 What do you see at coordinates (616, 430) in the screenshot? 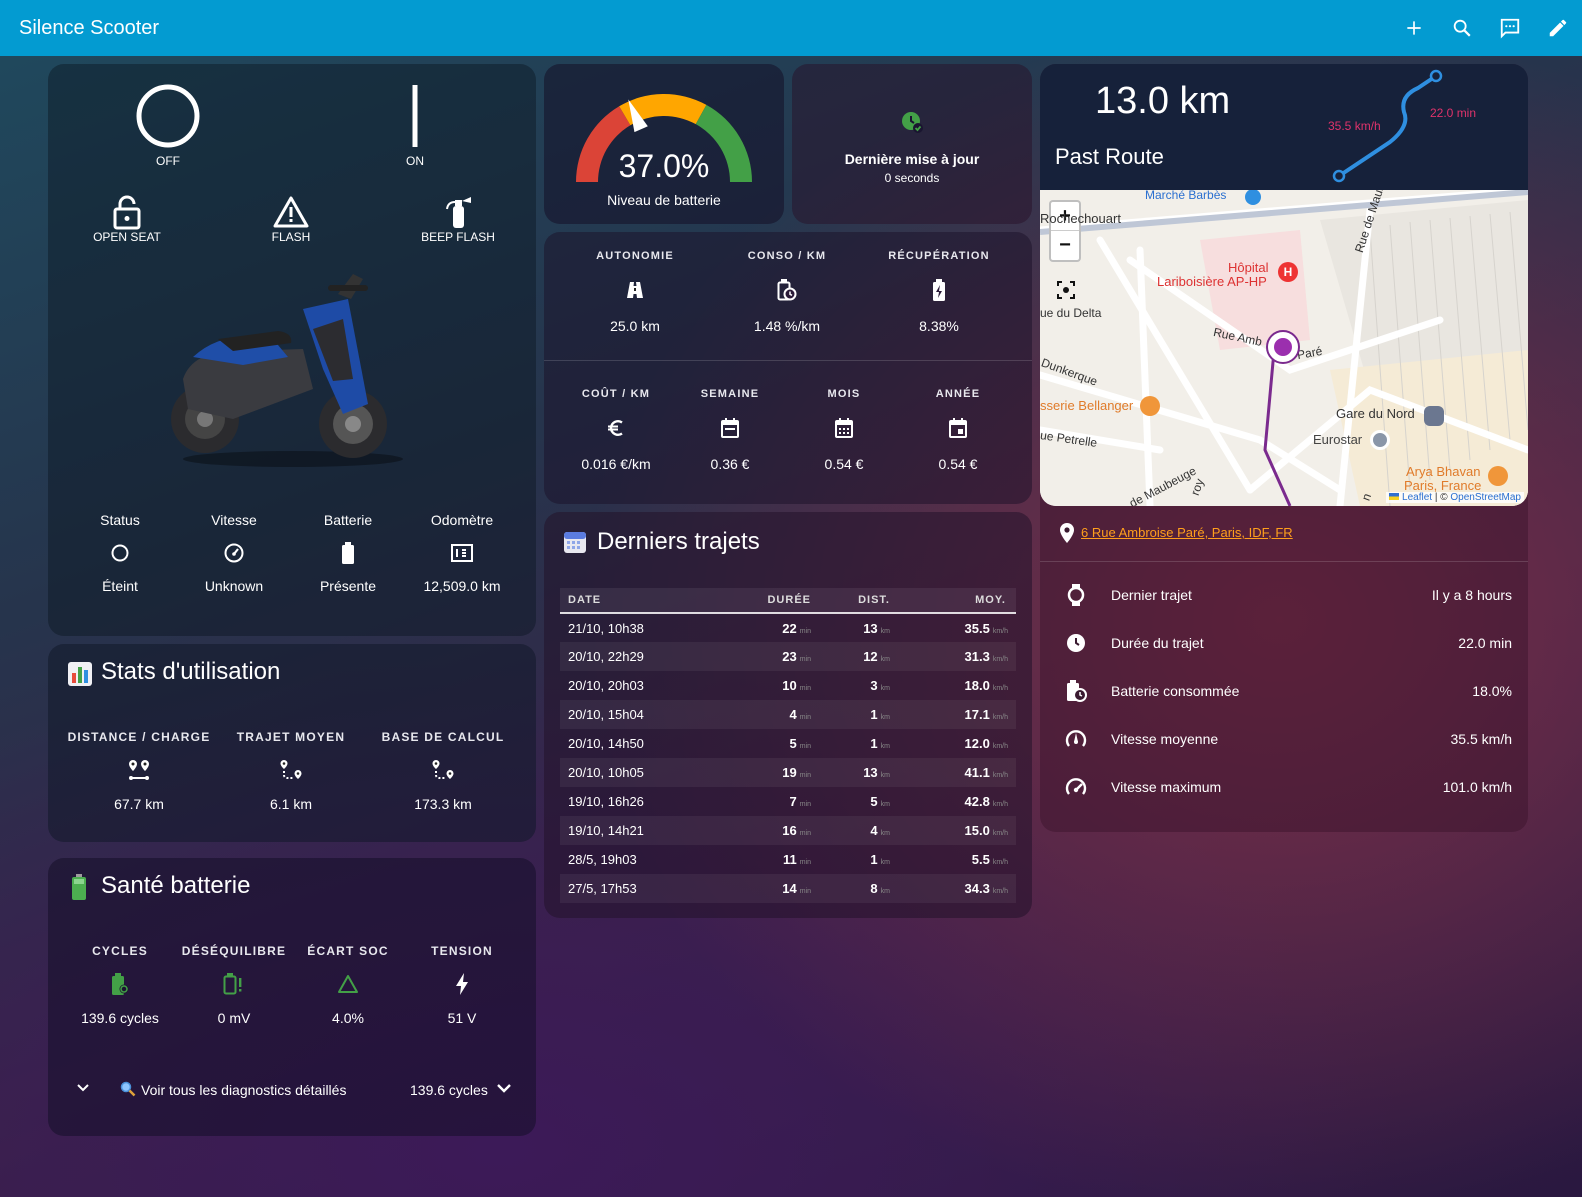
I see `cost-per-km: COÛT / KM 0.016 €/km` at bounding box center [616, 430].